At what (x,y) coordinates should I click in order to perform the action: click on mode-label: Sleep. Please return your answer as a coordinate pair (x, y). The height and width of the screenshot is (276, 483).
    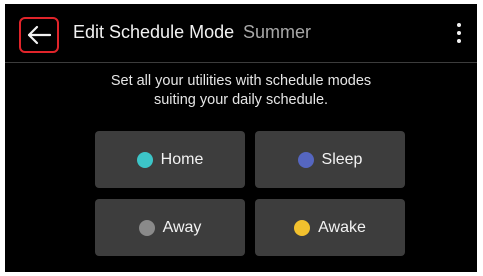
    Looking at the image, I should click on (342, 159).